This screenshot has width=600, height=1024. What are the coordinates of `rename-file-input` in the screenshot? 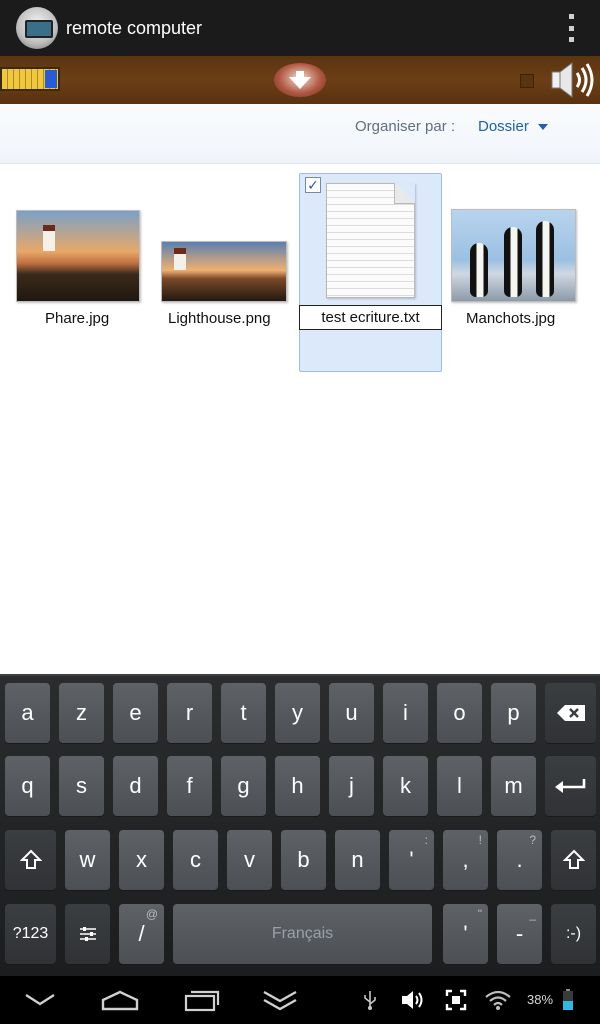 It's located at (370, 317).